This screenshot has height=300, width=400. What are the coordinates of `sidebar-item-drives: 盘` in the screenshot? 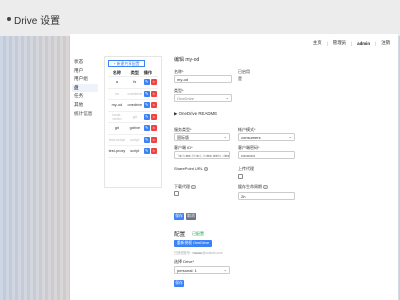 It's located at (85, 88).